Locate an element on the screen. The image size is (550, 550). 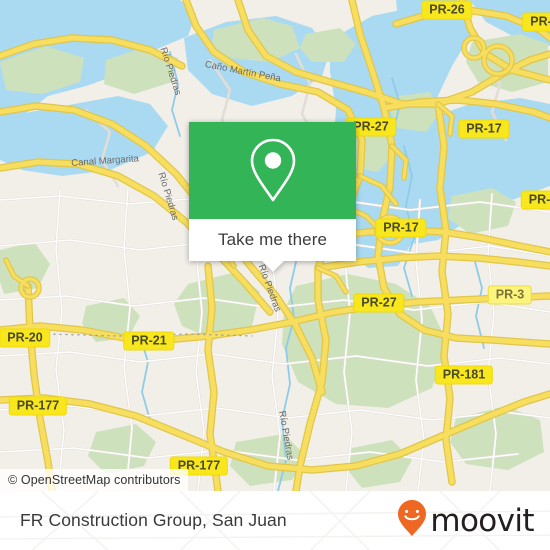
osm-attribution: © OpenStreetMap contributors is located at coordinates (94, 480).